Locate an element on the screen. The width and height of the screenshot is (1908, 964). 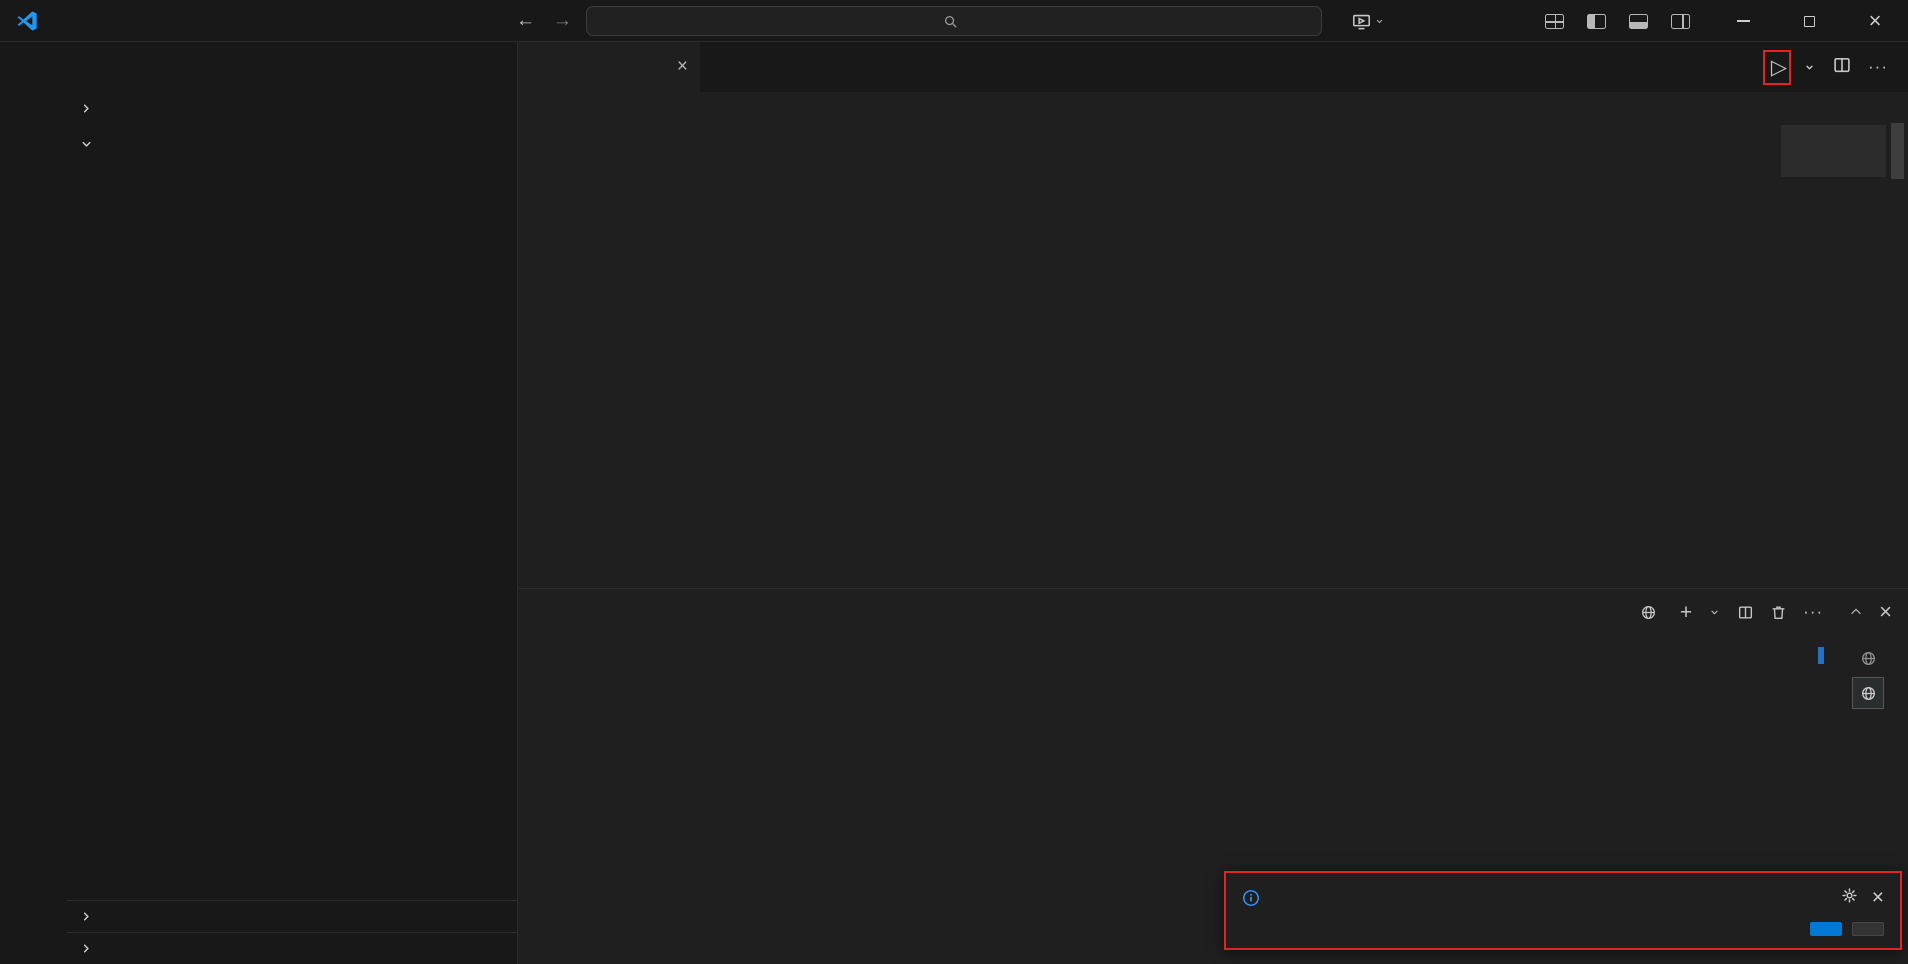
toggle-secondary-sidebar-icon is located at coordinates (1680, 21).